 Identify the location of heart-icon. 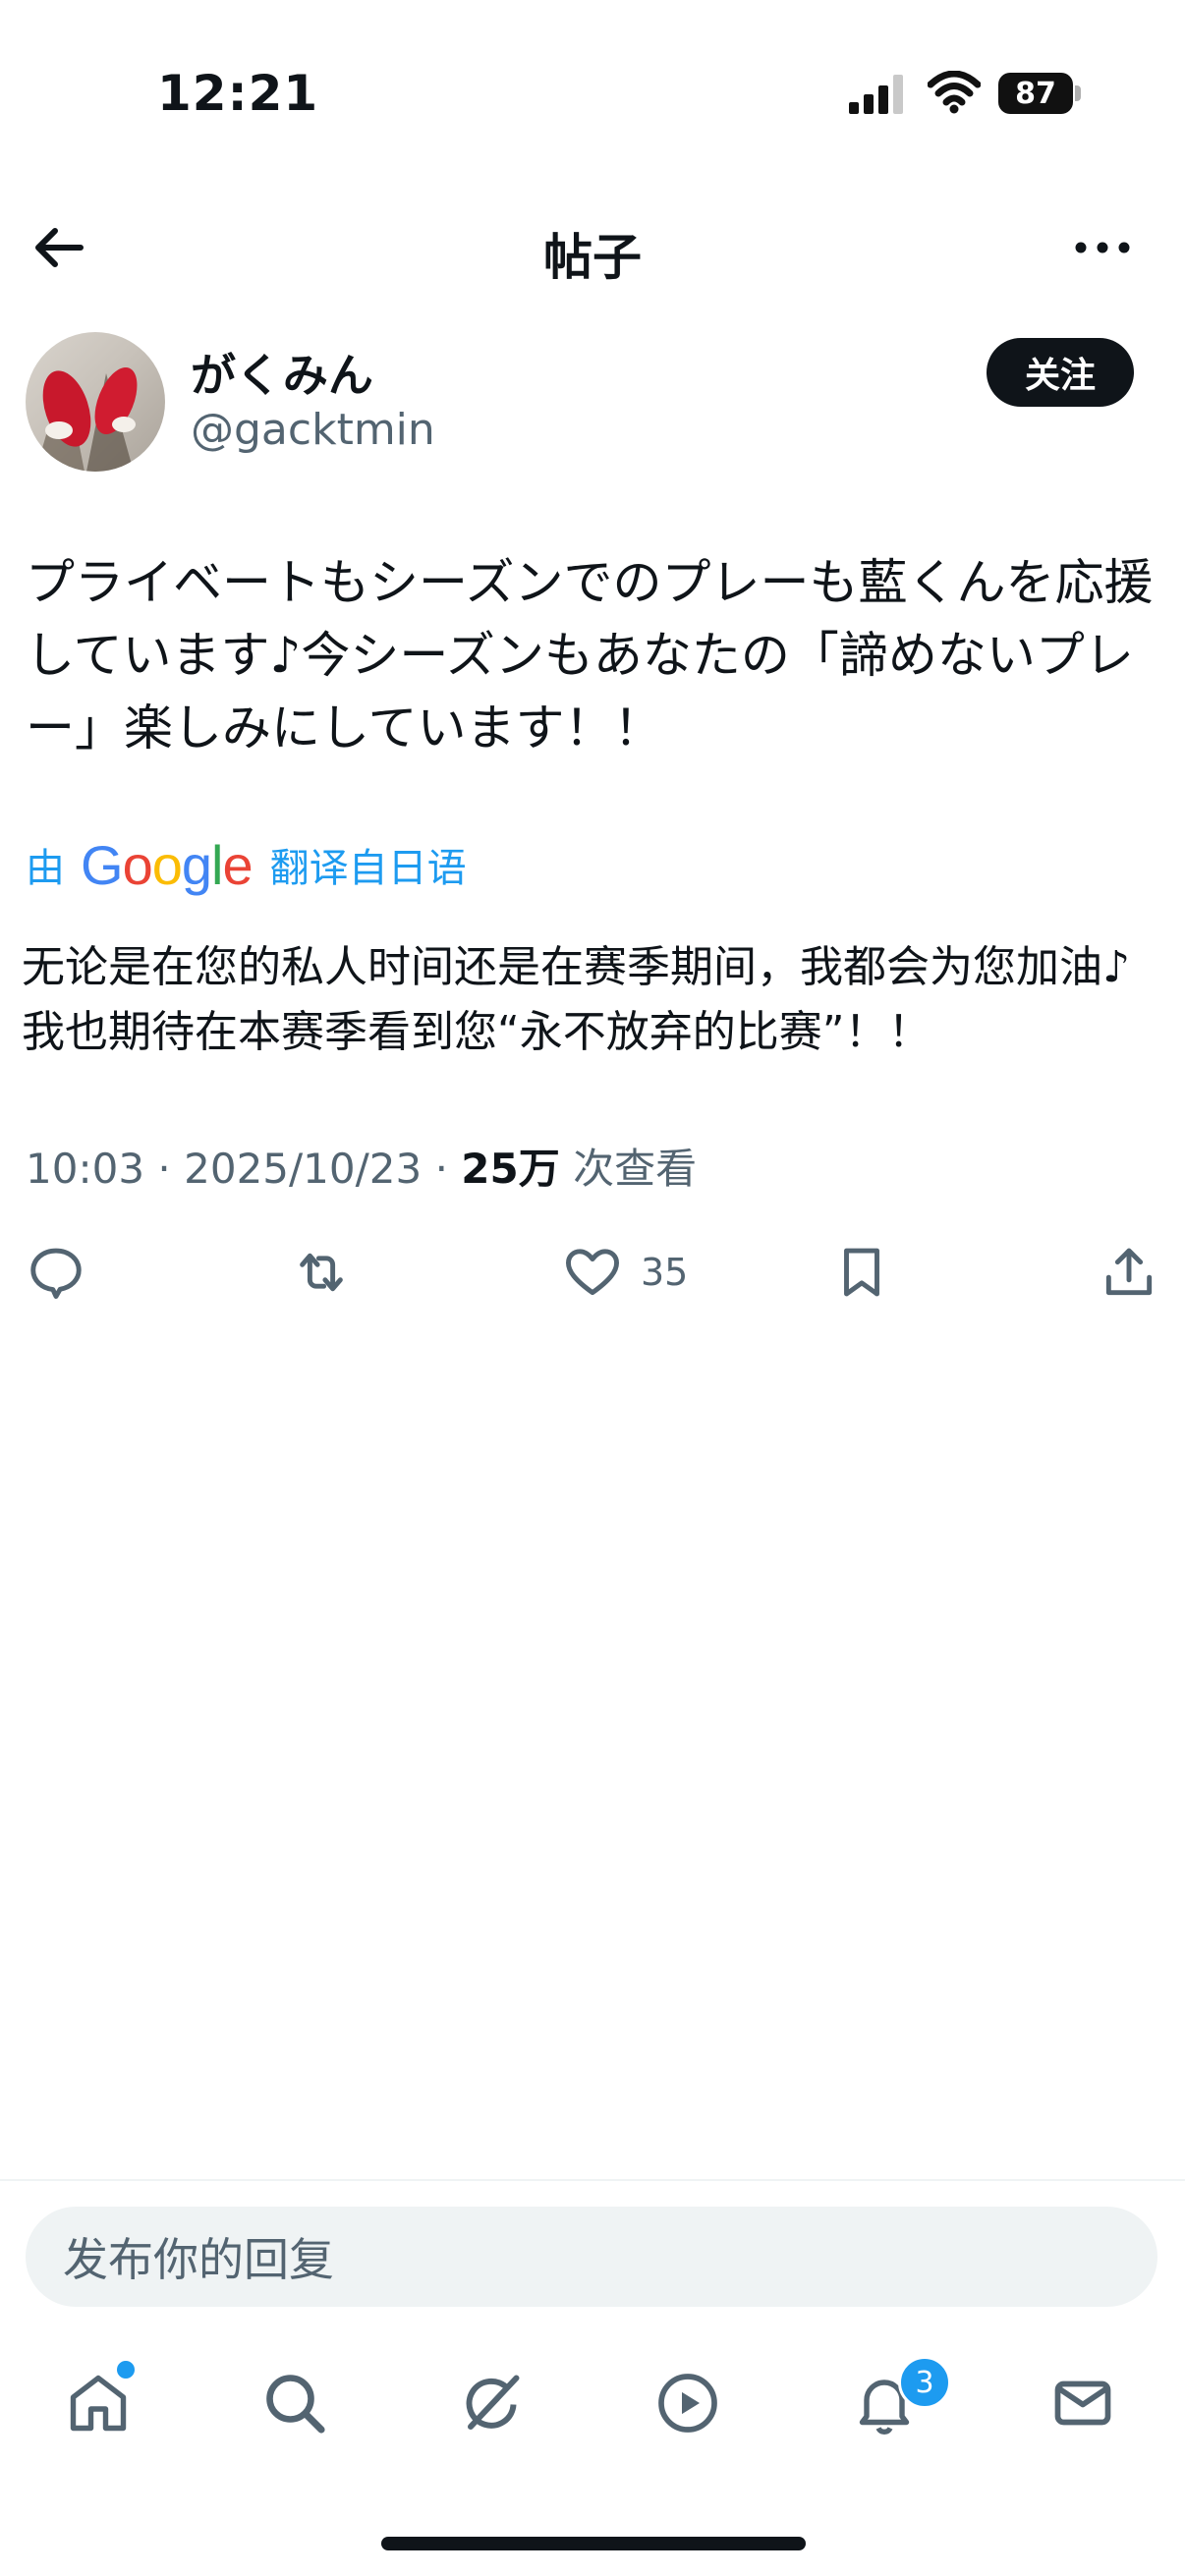
(592, 1272).